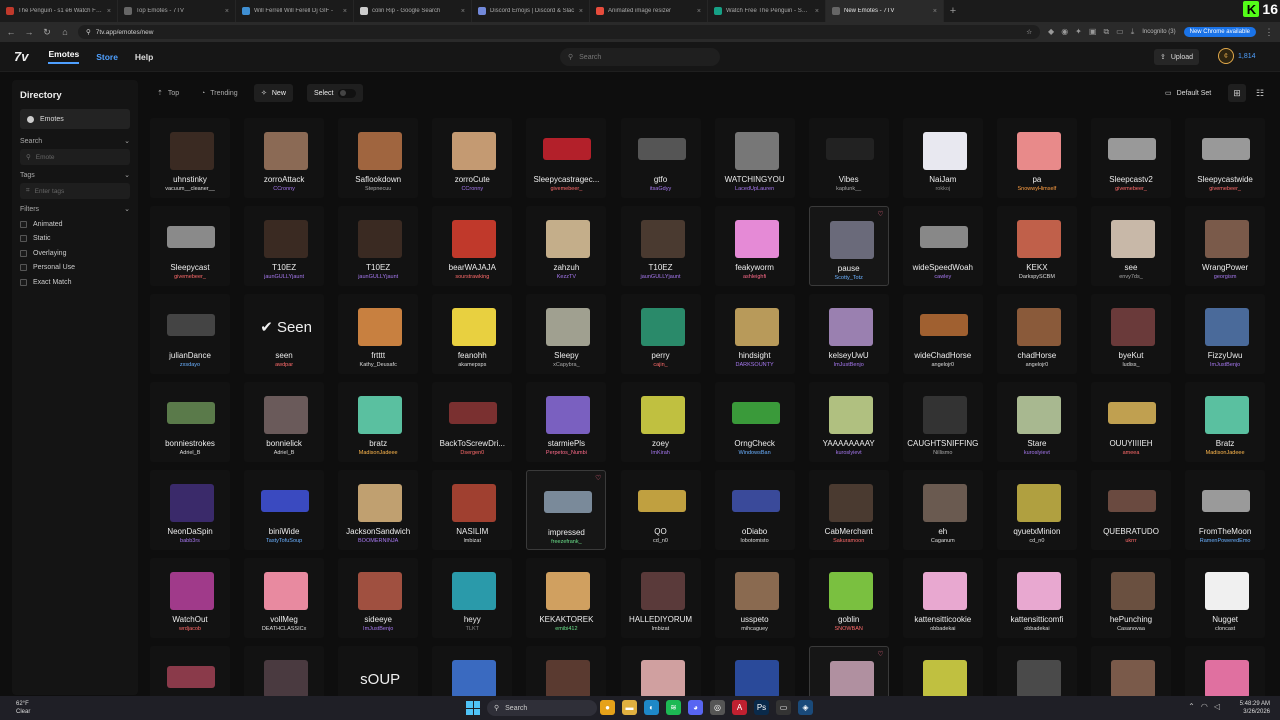 The image size is (1280, 720). Describe the element at coordinates (472, 277) in the screenshot. I see `emote-owner: sourstrawking` at that location.